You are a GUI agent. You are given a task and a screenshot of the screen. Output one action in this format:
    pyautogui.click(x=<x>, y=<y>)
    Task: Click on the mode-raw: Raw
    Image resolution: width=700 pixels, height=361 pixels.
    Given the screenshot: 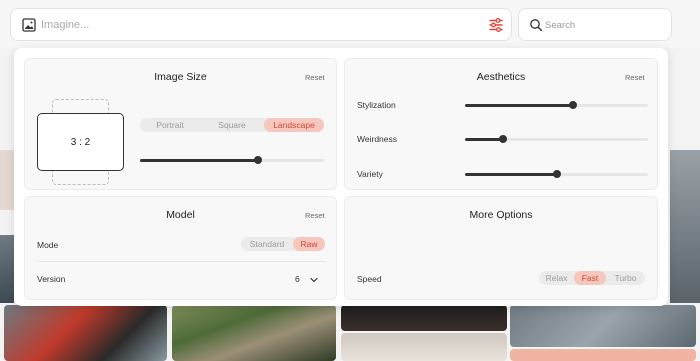 What is the action you would take?
    pyautogui.click(x=309, y=244)
    